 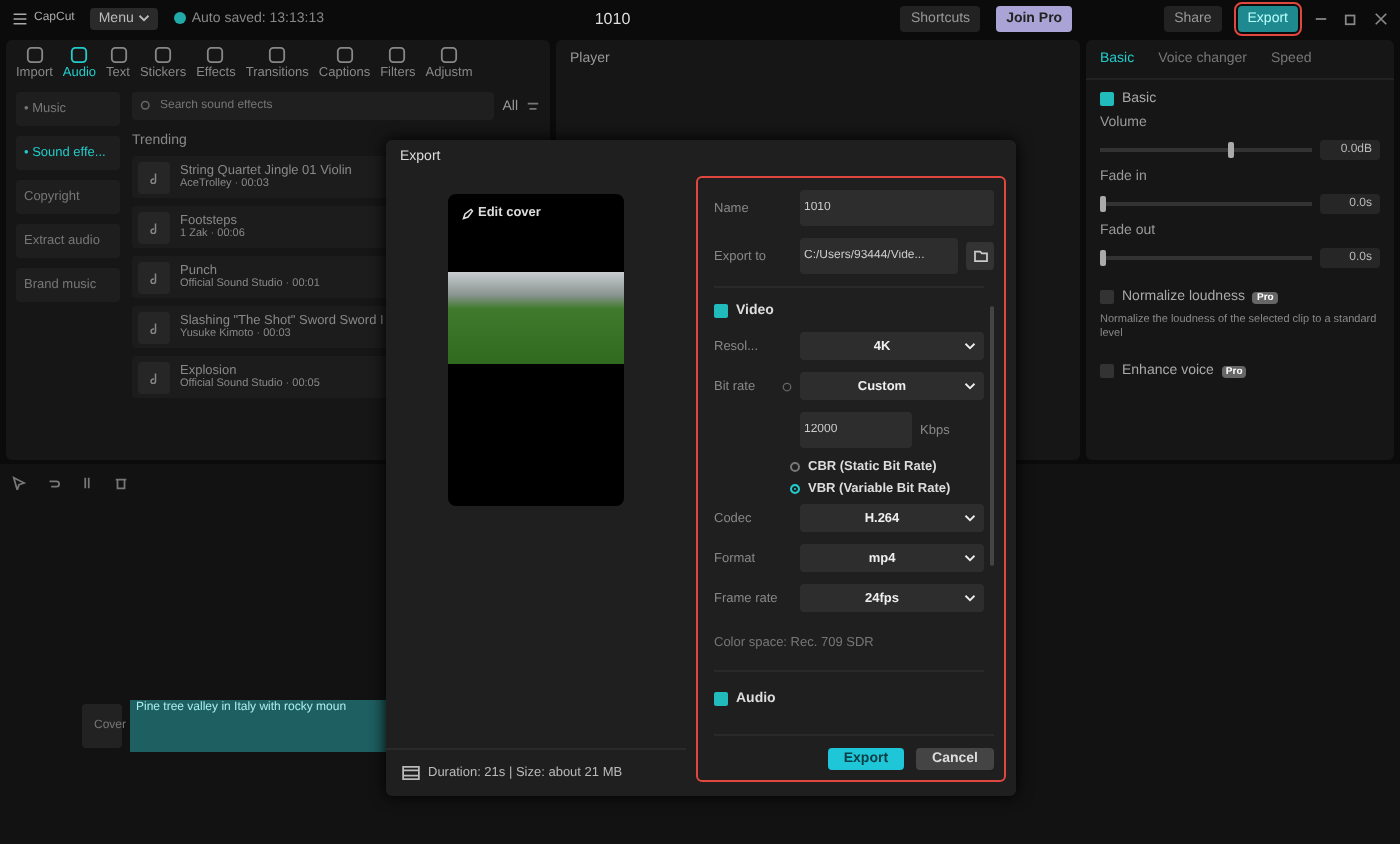 What do you see at coordinates (992, 436) in the screenshot?
I see `scrollbar` at bounding box center [992, 436].